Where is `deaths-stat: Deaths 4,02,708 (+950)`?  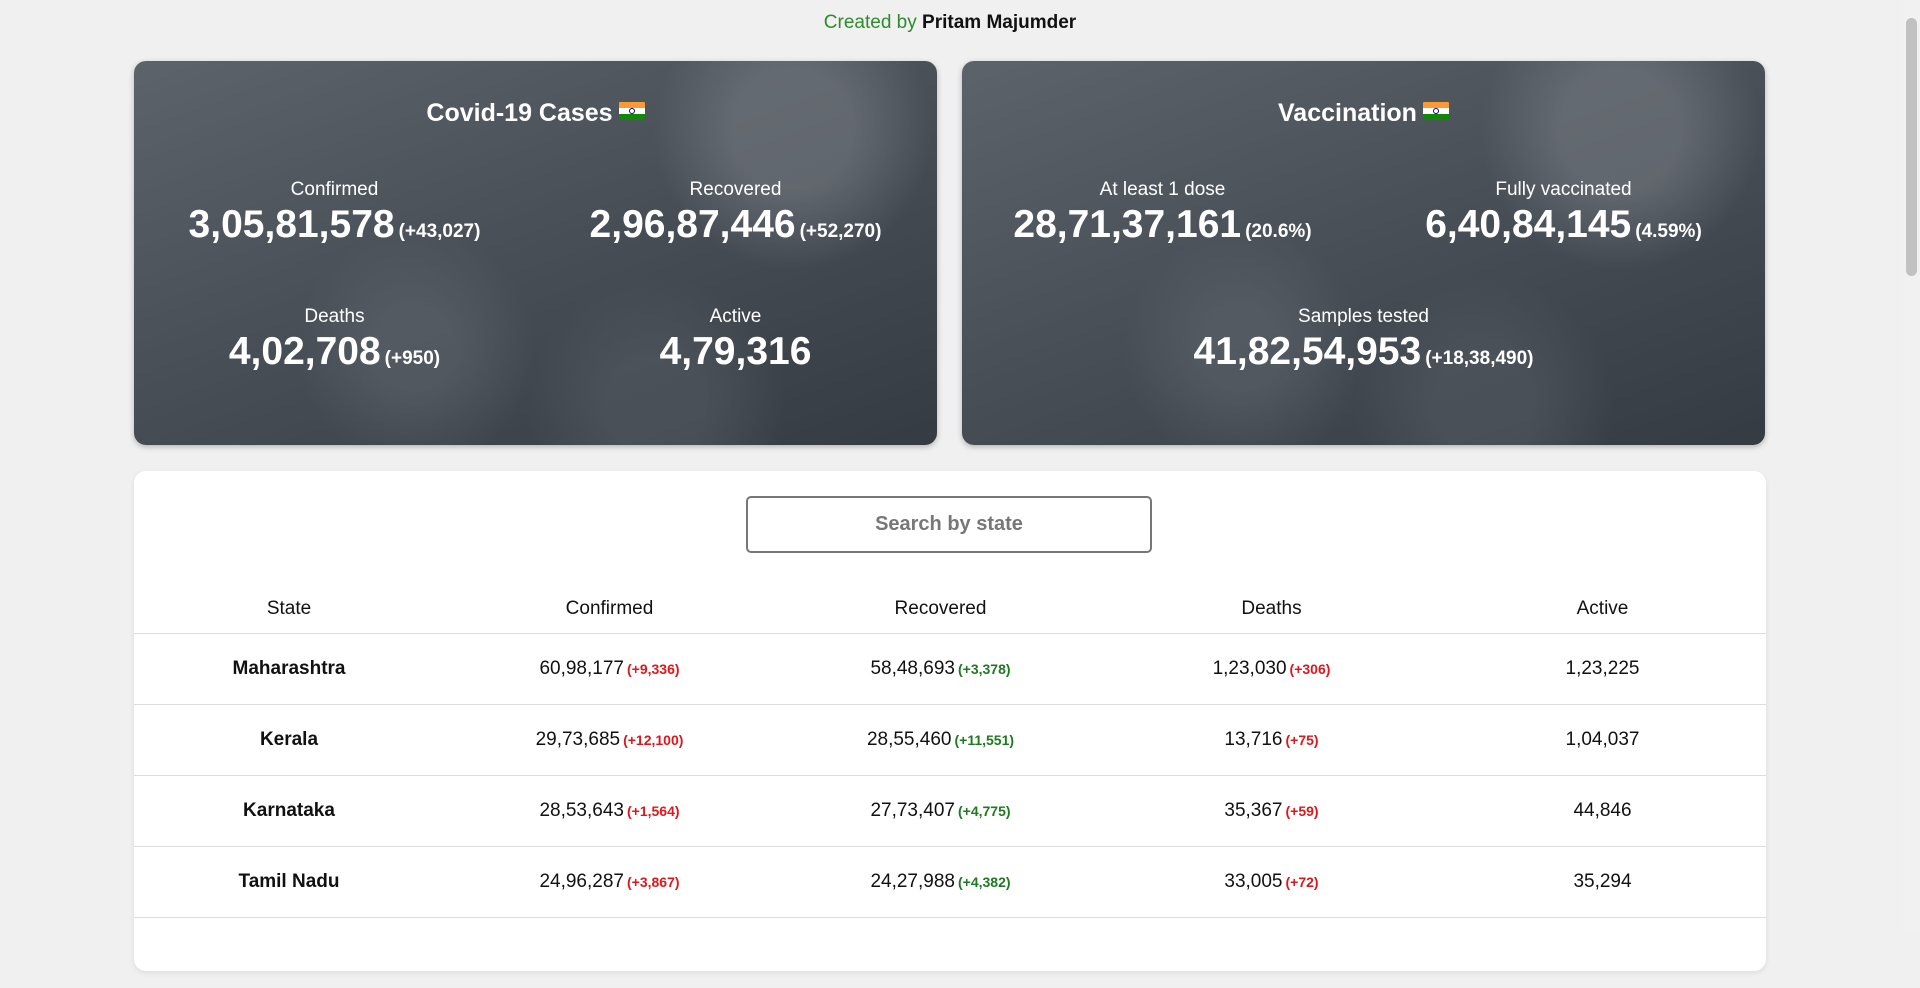 deaths-stat: Deaths 4,02,708 (+950) is located at coordinates (334, 340).